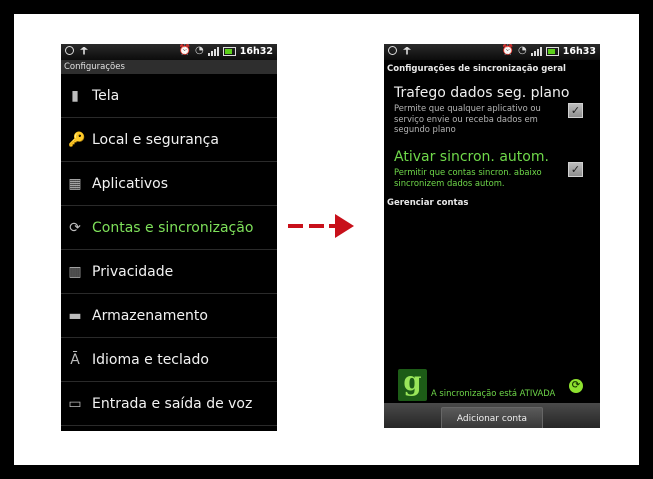 This screenshot has width=653, height=479. I want to click on sync-status-text: A sincronização está ATIVADA, so click(493, 393).